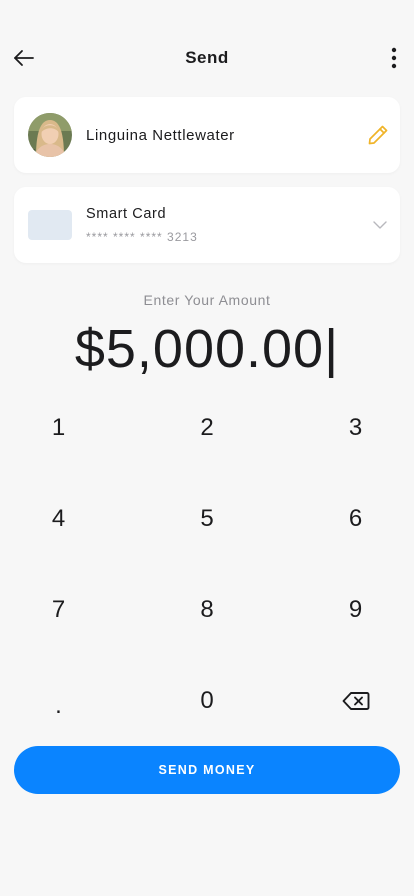 The width and height of the screenshot is (414, 896). I want to click on key-0: 0, so click(207, 700).